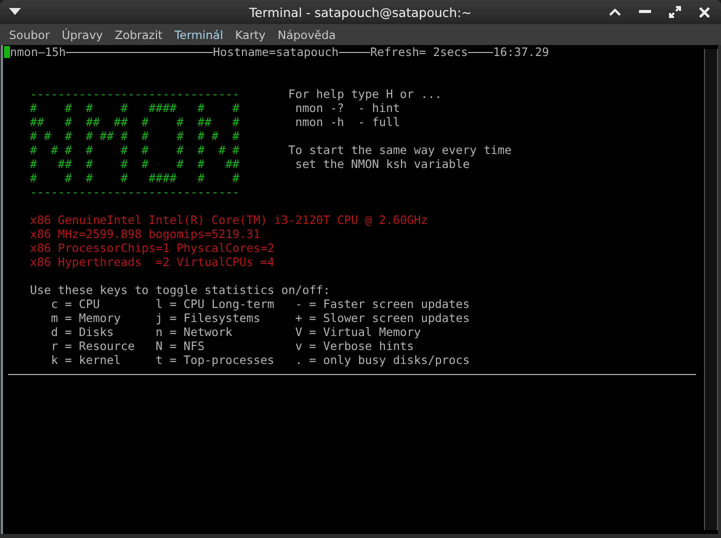  I want to click on cpu-info-line: x86 GenuineIntel Intel(R) Core(TM) i3-2120T CPU @ 2.60GHz, so click(229, 220).